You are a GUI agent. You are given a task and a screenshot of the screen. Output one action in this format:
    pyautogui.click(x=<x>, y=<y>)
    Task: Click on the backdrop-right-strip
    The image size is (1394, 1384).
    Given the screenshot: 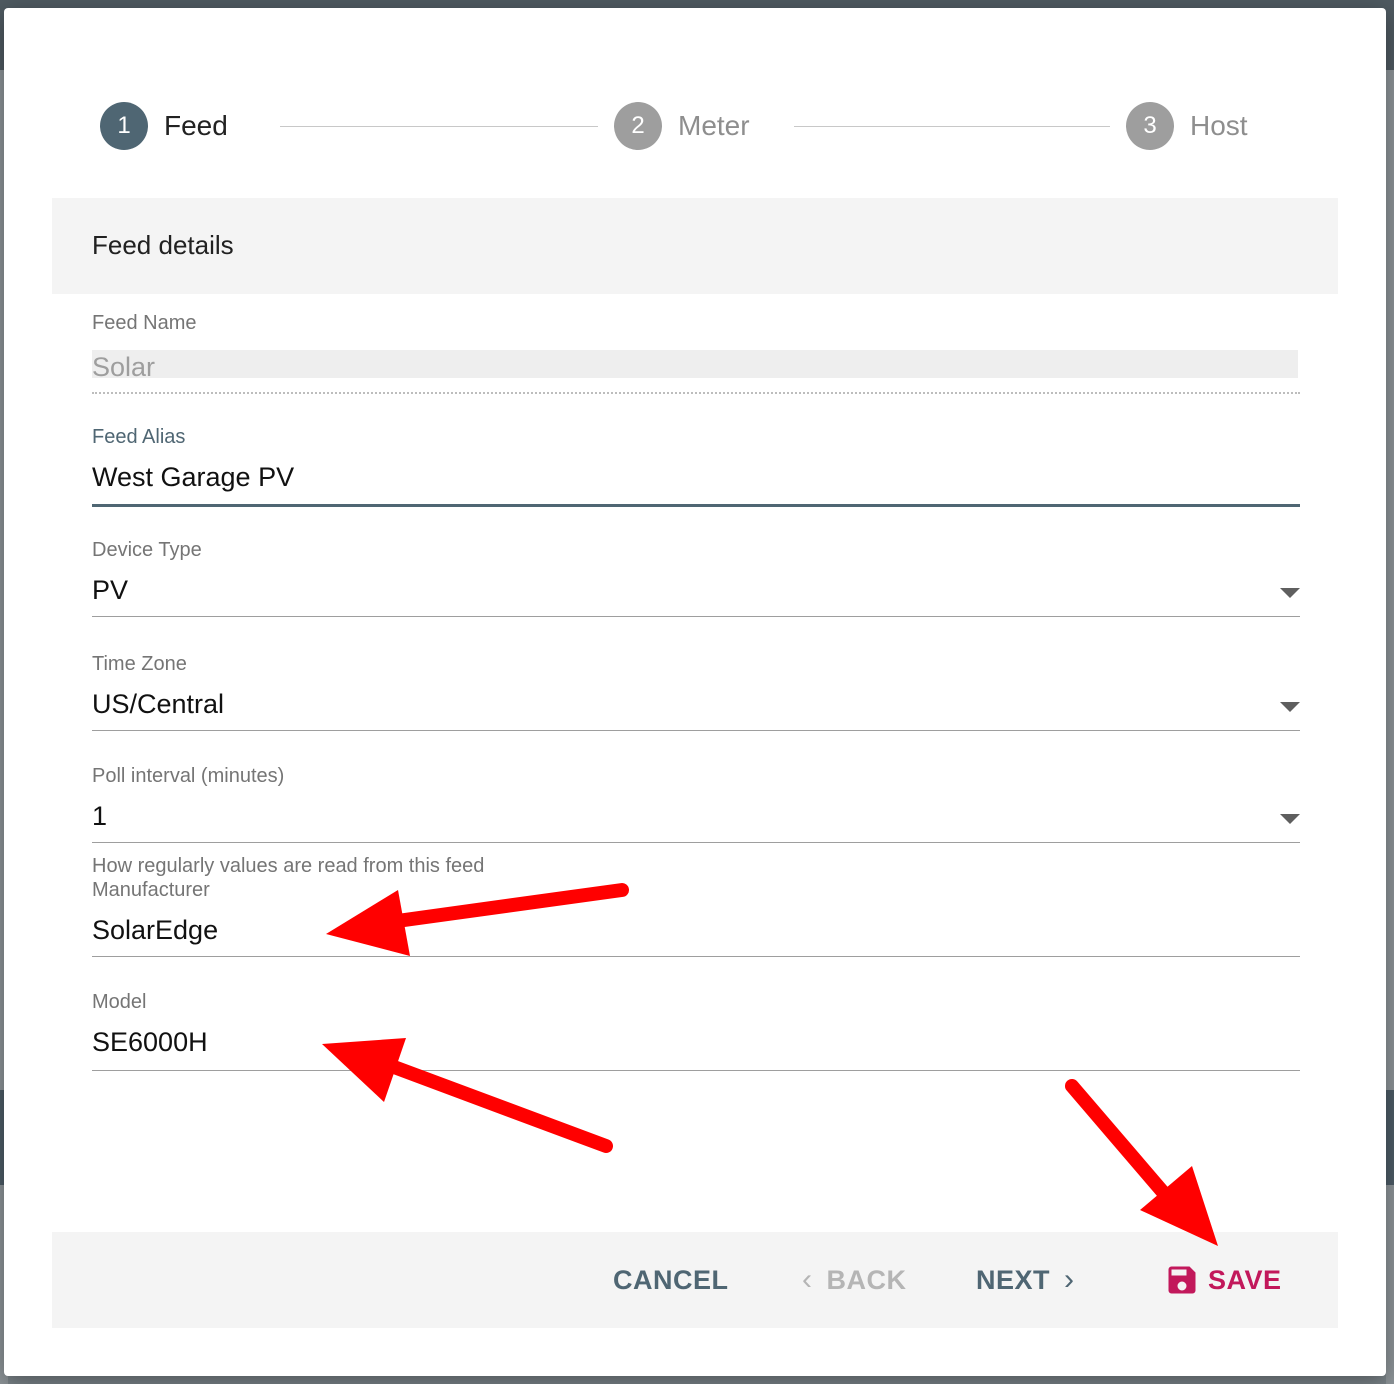 What is the action you would take?
    pyautogui.click(x=1390, y=727)
    